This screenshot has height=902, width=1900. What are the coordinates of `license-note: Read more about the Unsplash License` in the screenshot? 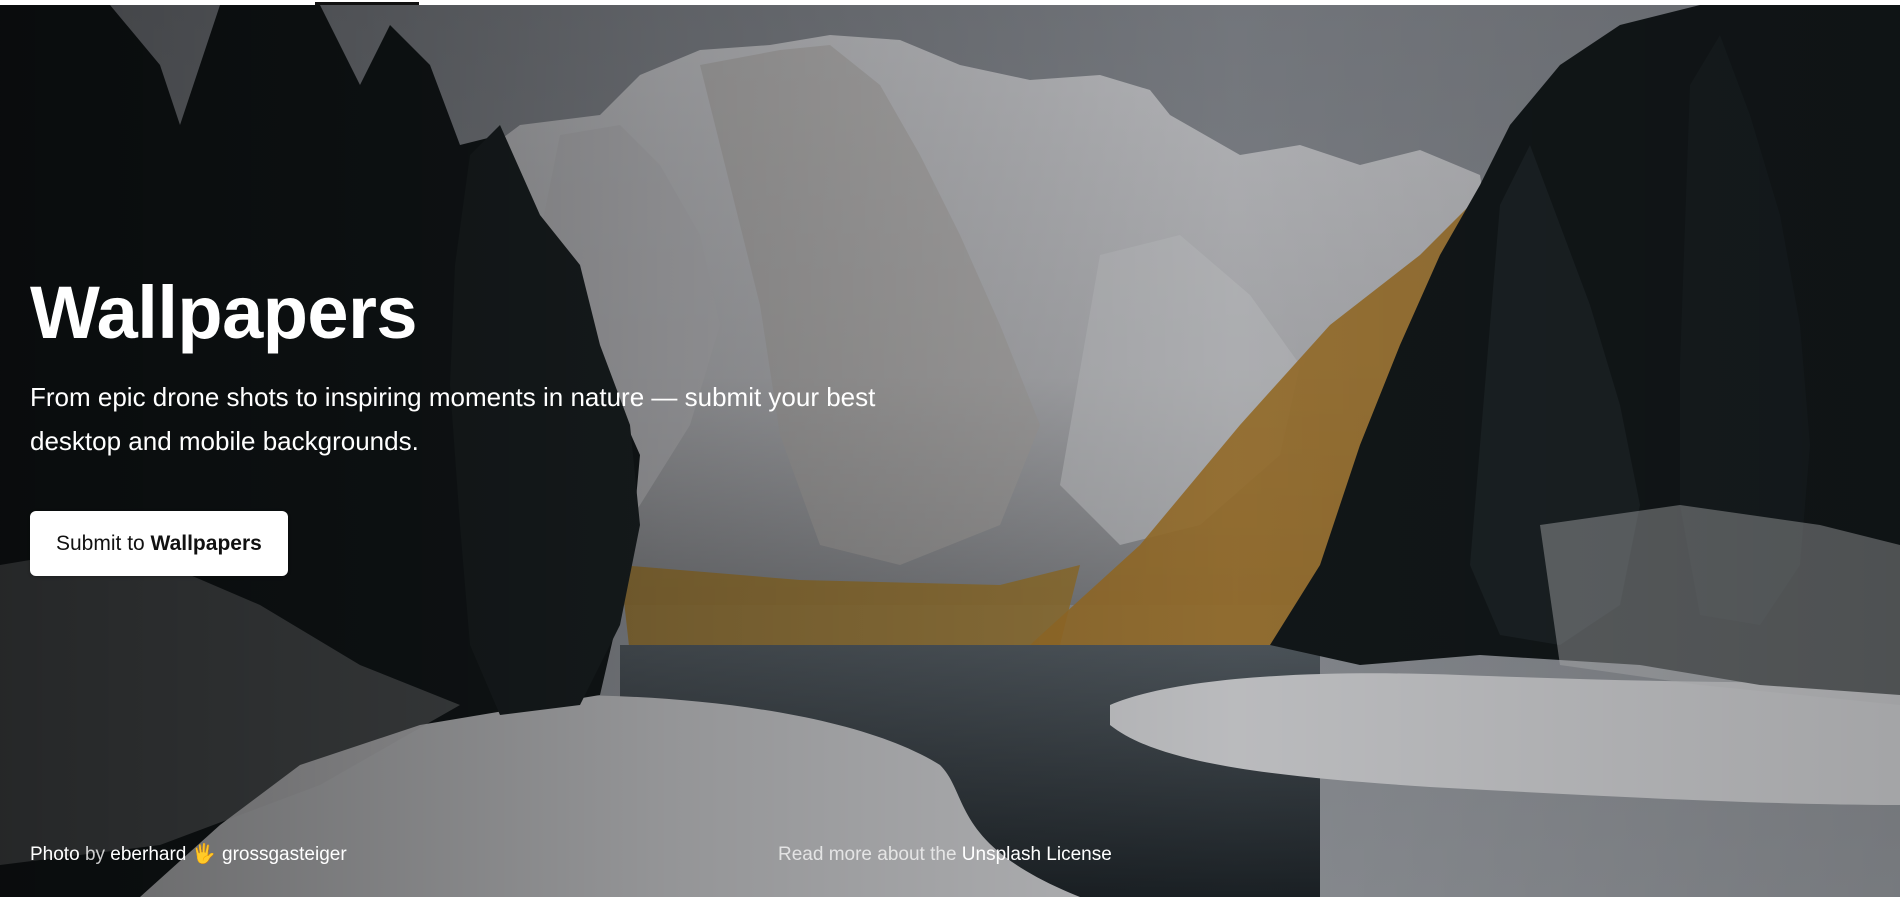 It's located at (945, 855).